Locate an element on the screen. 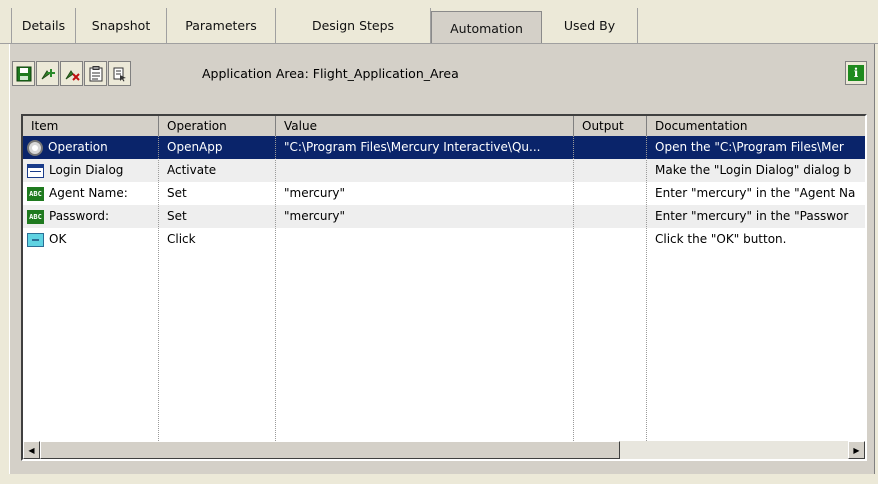  column-header-operation: Operation is located at coordinates (217, 126).